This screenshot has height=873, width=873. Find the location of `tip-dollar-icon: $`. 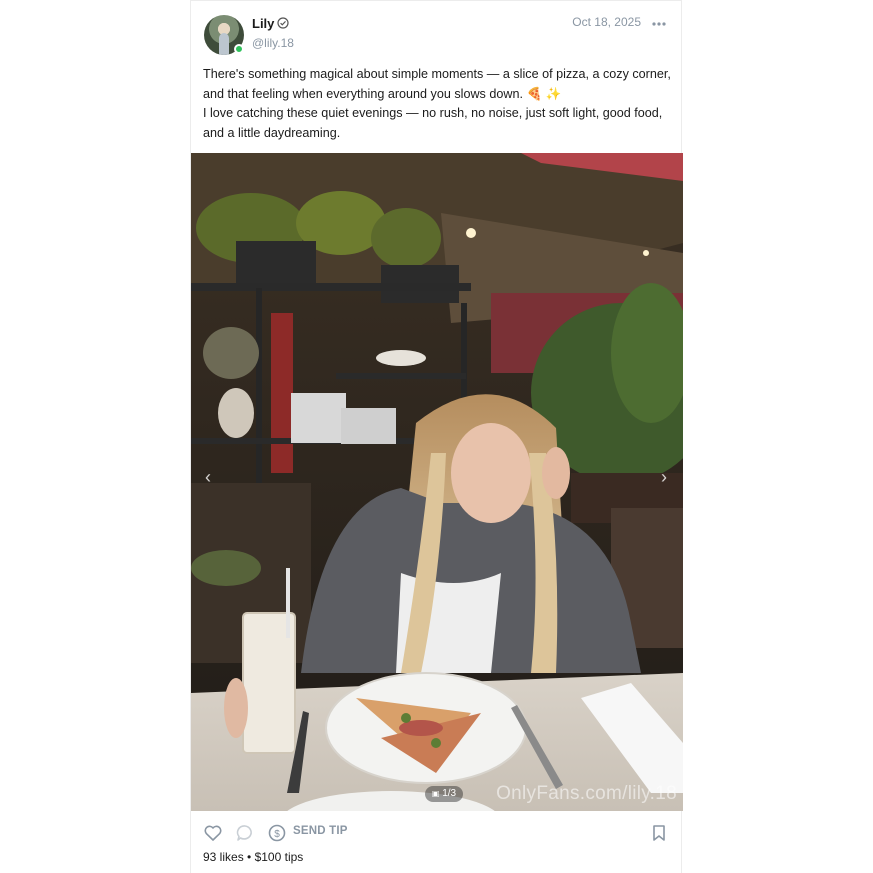

tip-dollar-icon: $ is located at coordinates (277, 833).